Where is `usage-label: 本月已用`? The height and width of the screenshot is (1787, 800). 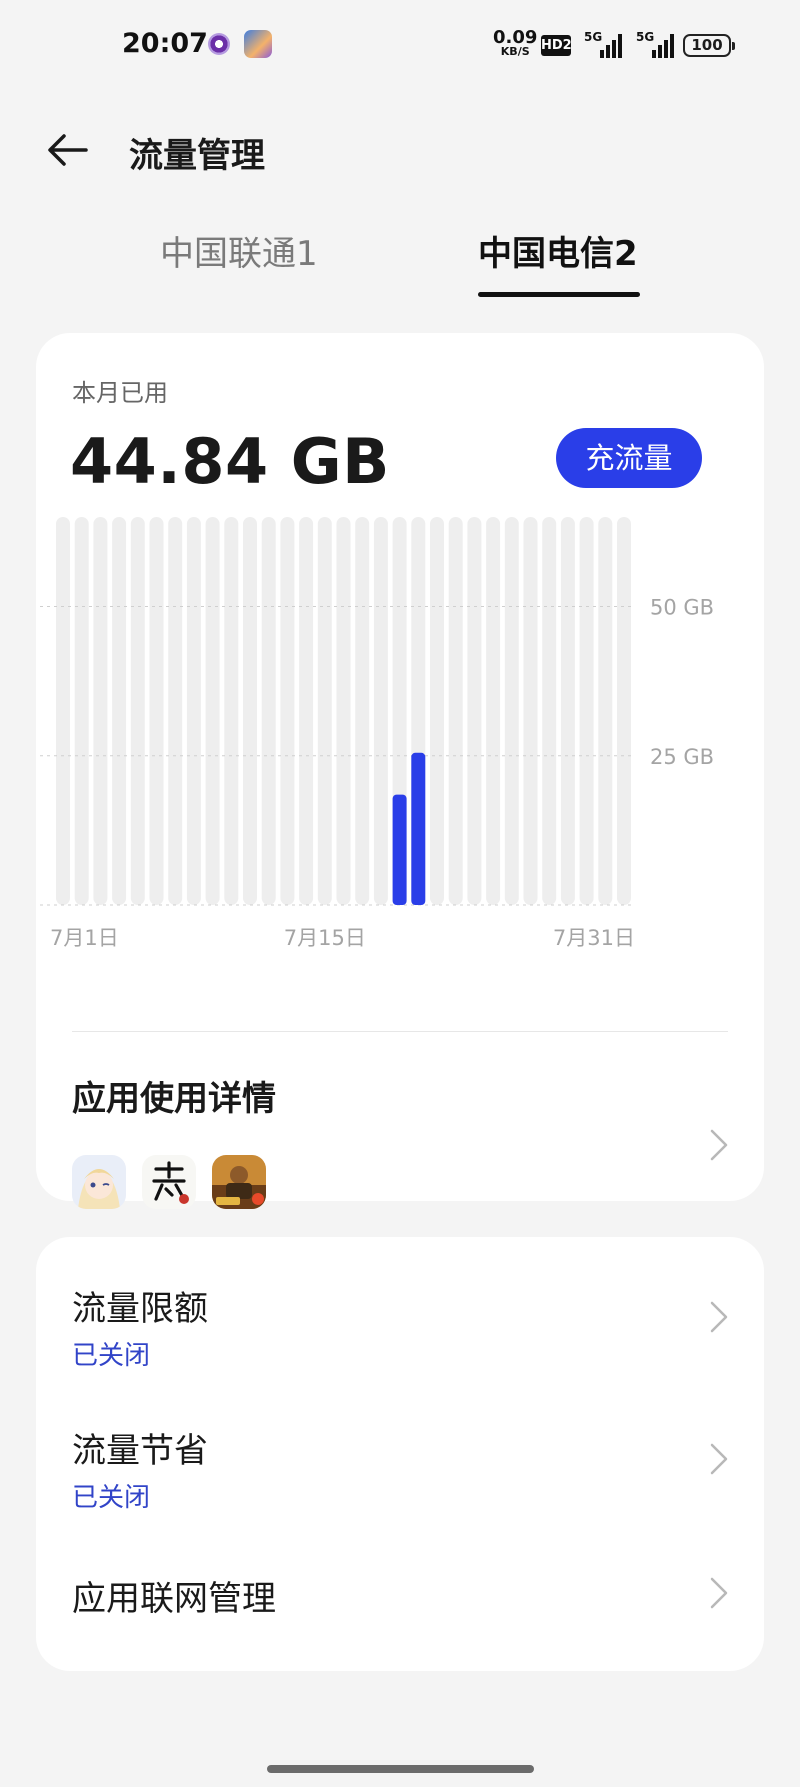
usage-label: 本月已用 is located at coordinates (120, 393).